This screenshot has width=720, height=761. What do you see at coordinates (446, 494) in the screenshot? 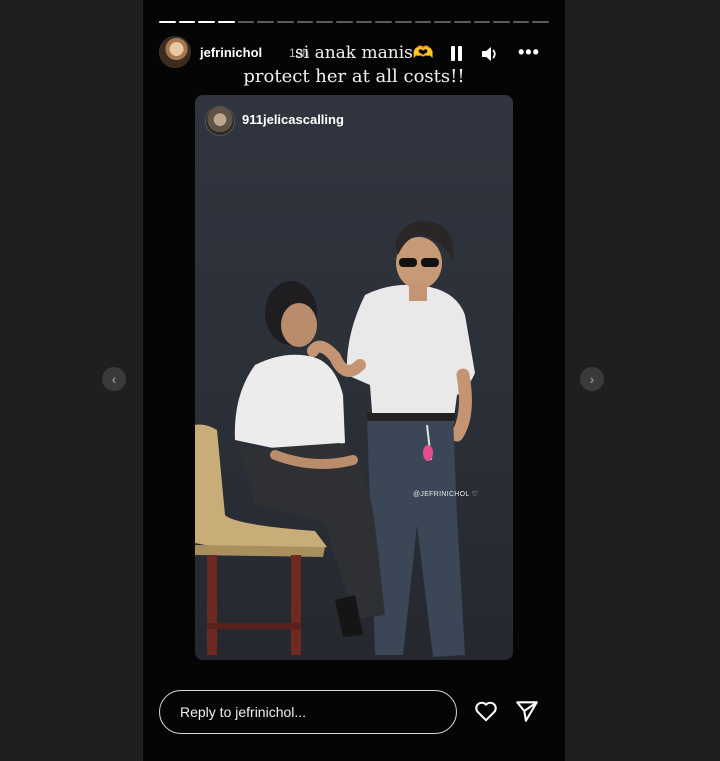
I see `video-watermark: @JEFRINICHOL ♡` at bounding box center [446, 494].